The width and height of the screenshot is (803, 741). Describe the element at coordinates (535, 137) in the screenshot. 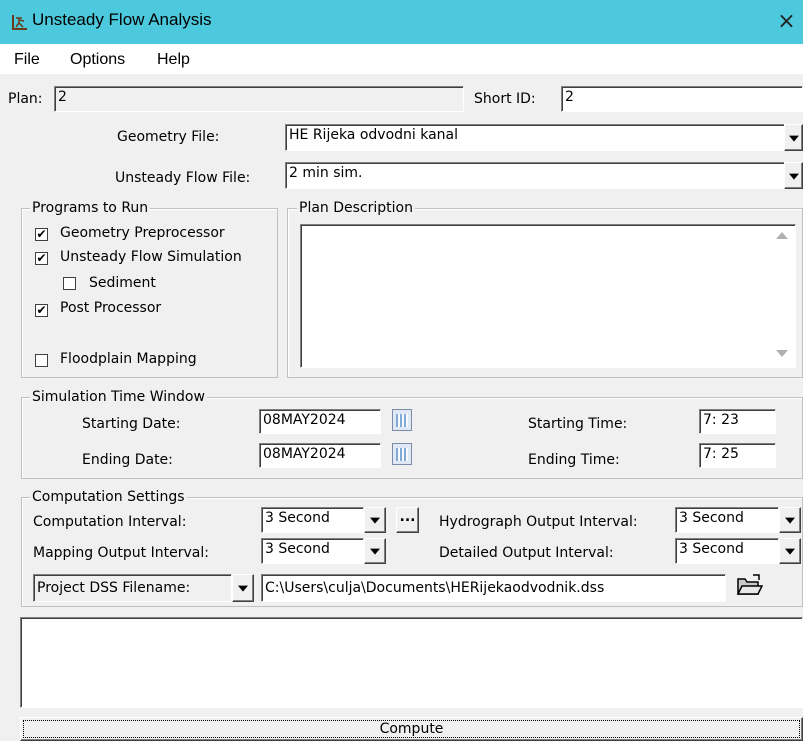

I see `geometry-file-select: HE Rijeka odvodni kanal` at that location.